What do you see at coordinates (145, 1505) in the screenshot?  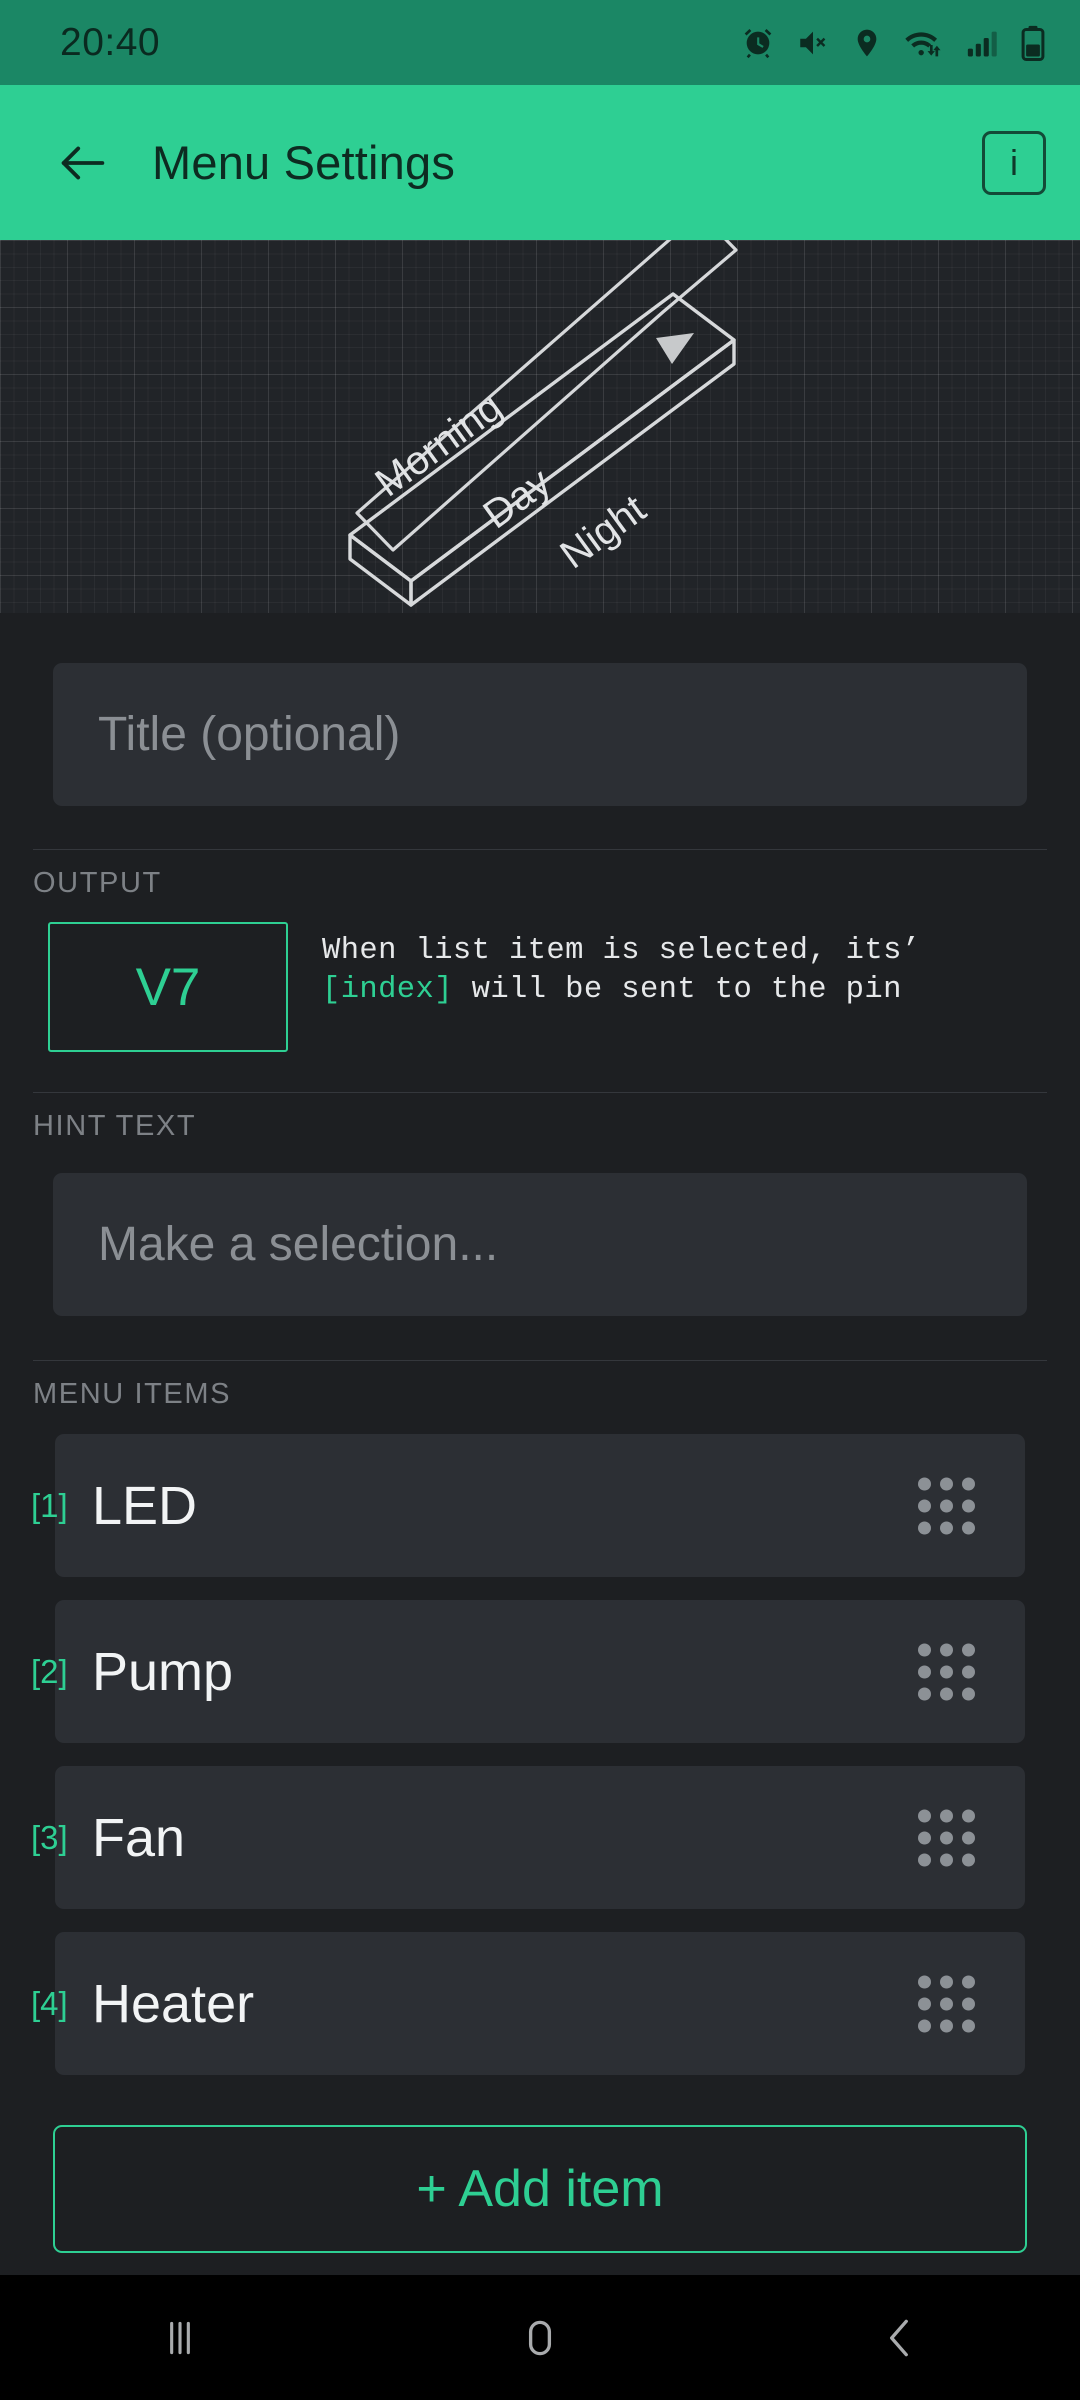 I see `menu-item-name: LED` at bounding box center [145, 1505].